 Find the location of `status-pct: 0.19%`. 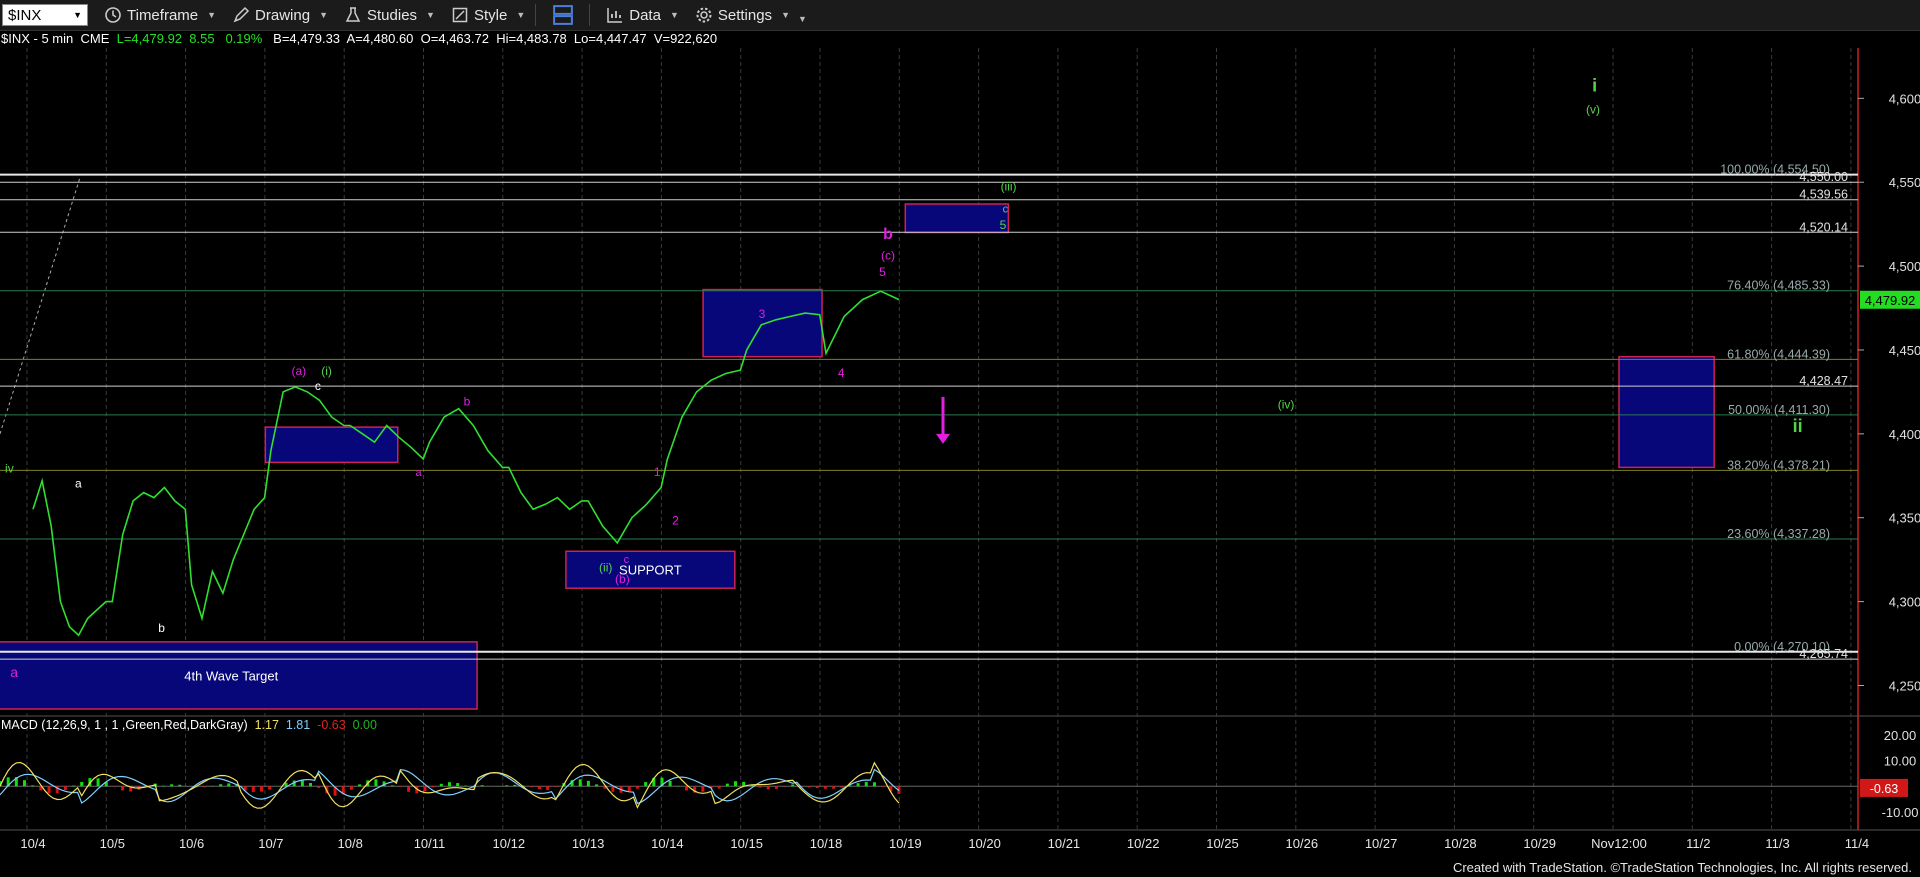

status-pct: 0.19% is located at coordinates (244, 38).